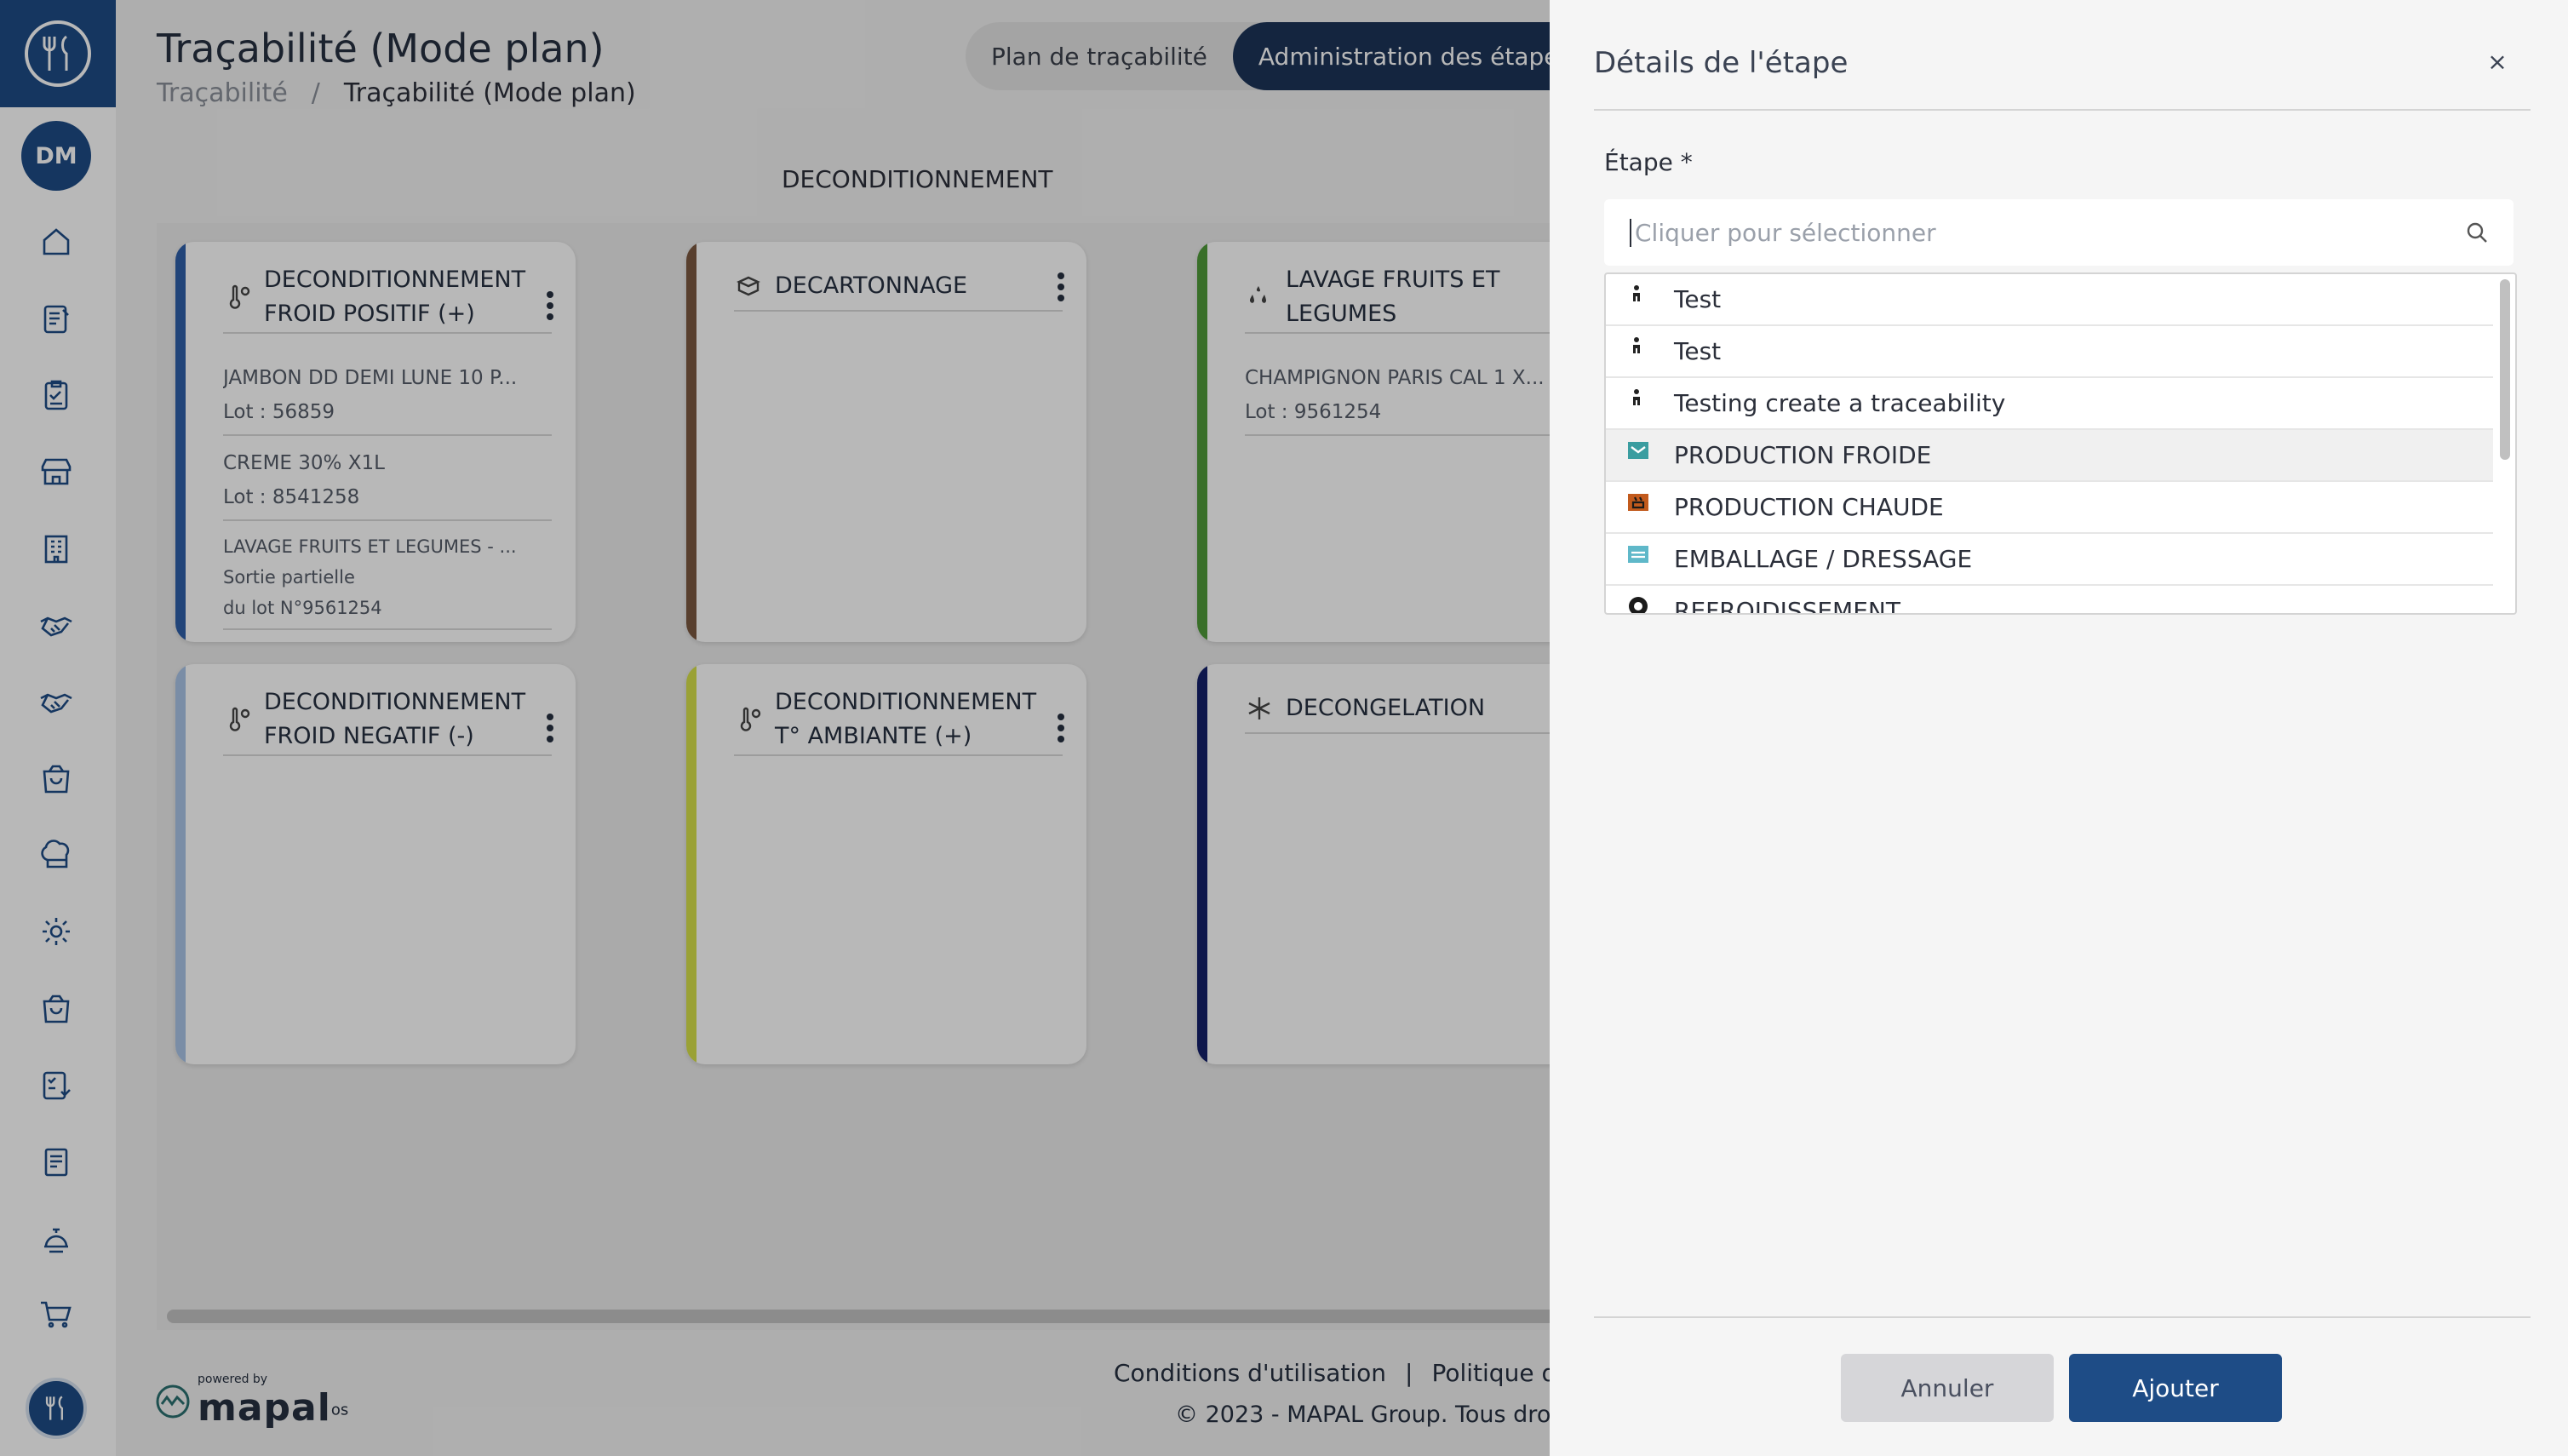 This screenshot has width=2568, height=1456. I want to click on step-search-input, so click(2038, 232).